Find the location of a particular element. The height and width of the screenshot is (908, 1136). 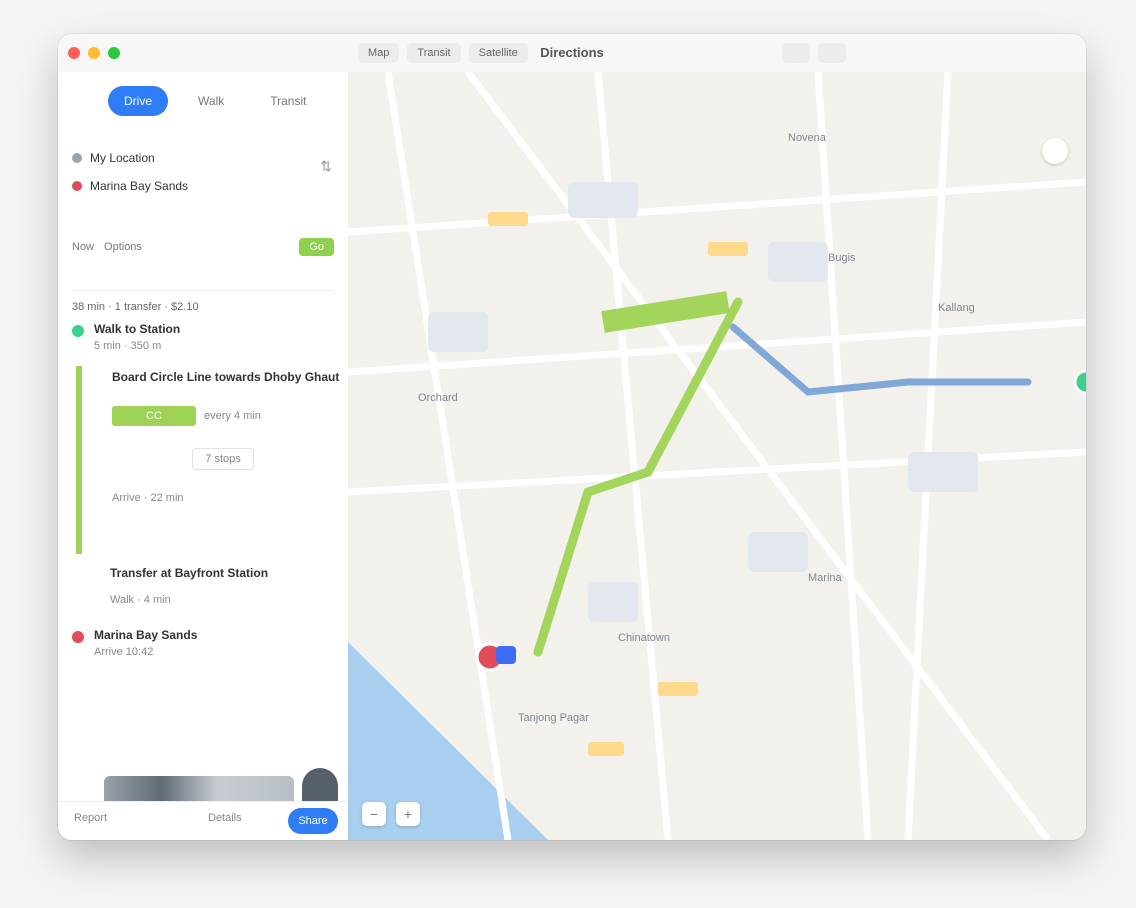

map-label-bugis: Bugis is located at coordinates (842, 258).